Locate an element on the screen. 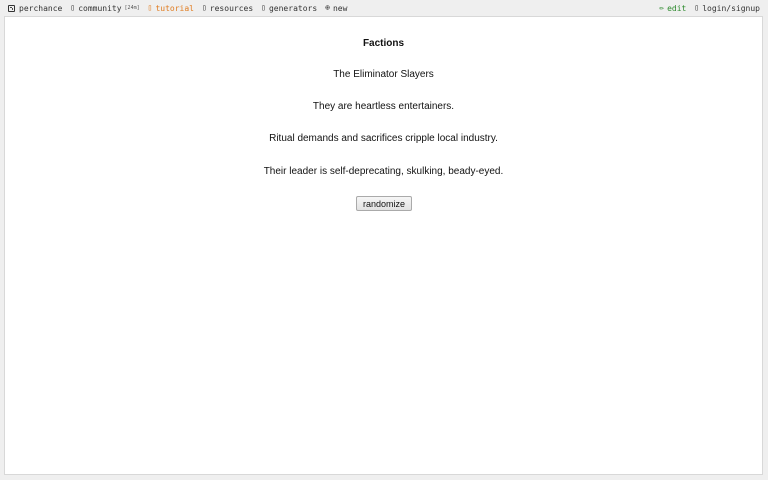 The image size is (768, 480). list-icon: ▯ is located at coordinates (263, 7).